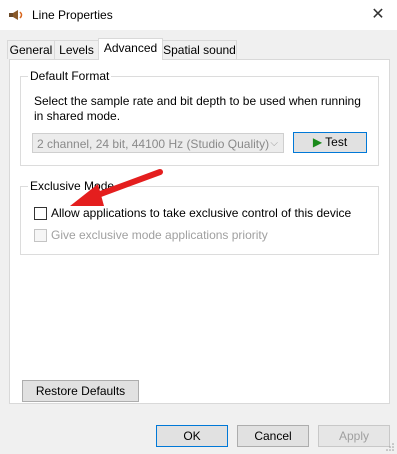  Describe the element at coordinates (192, 436) in the screenshot. I see `ok-button: OK` at that location.